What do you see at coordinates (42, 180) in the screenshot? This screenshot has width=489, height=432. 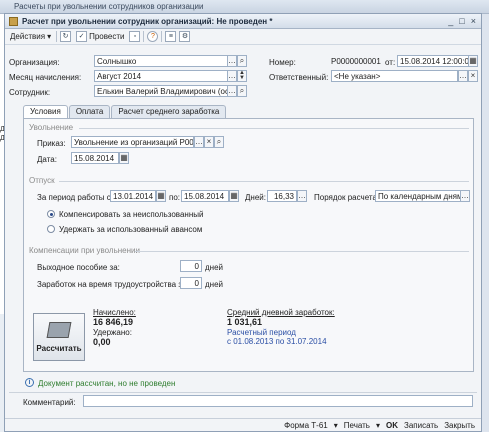 I see `vacation-section-title: Отпуск` at bounding box center [42, 180].